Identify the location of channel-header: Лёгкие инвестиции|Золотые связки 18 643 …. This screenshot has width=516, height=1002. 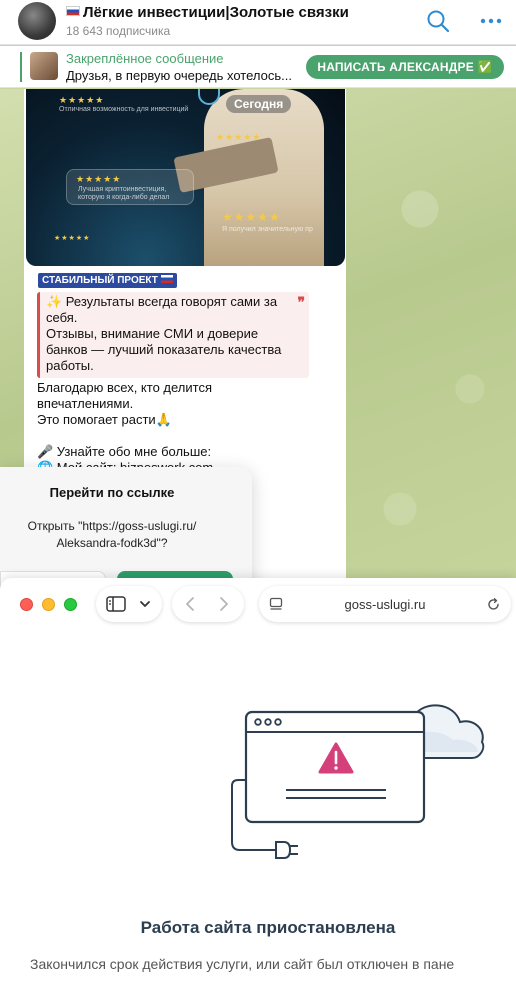
(258, 22).